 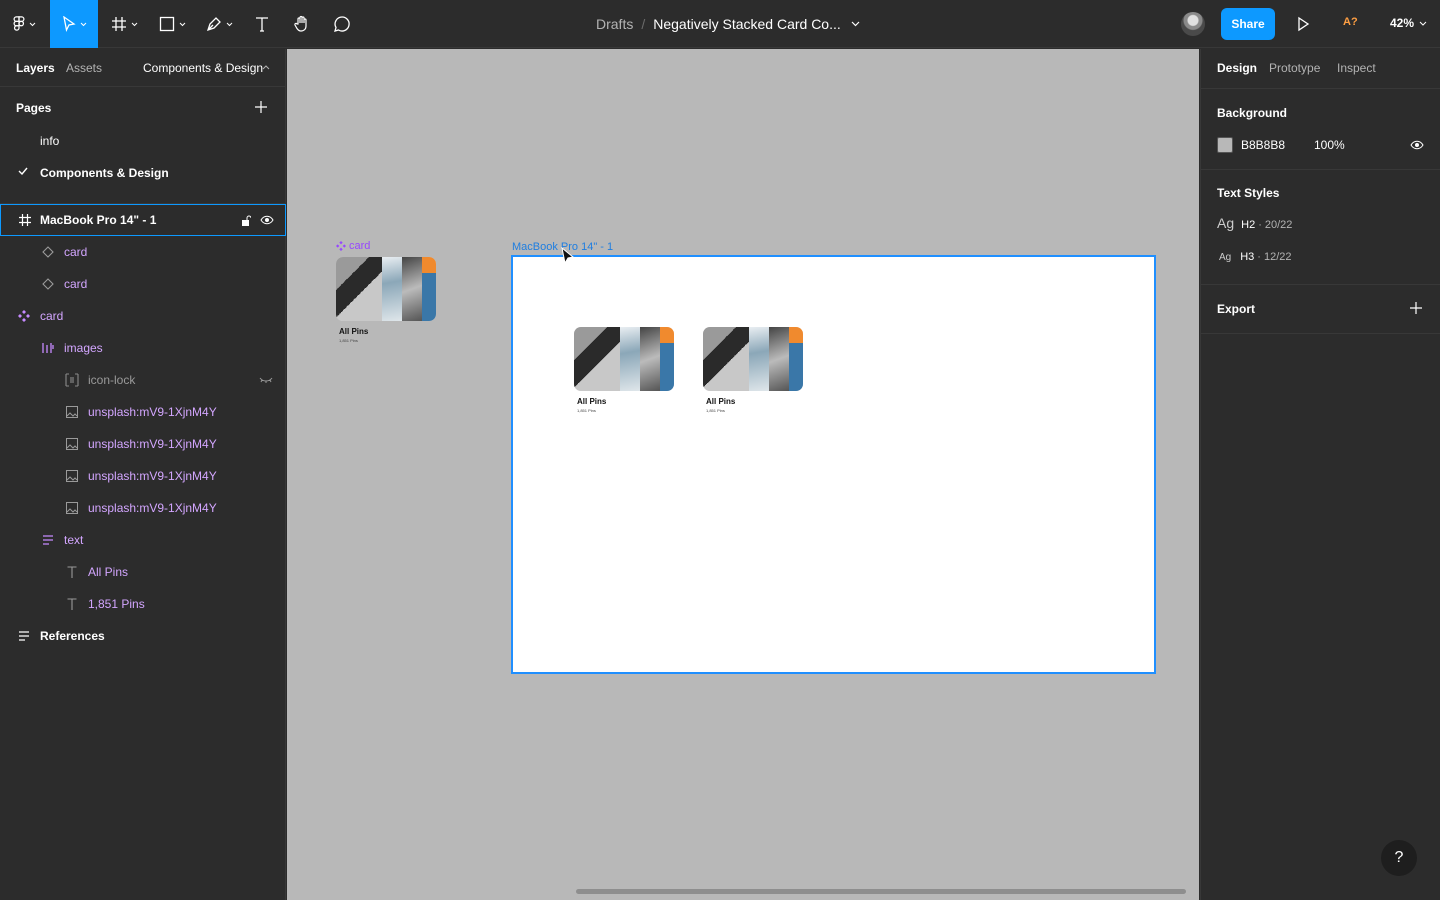 What do you see at coordinates (1193, 24) in the screenshot?
I see `user-avatar` at bounding box center [1193, 24].